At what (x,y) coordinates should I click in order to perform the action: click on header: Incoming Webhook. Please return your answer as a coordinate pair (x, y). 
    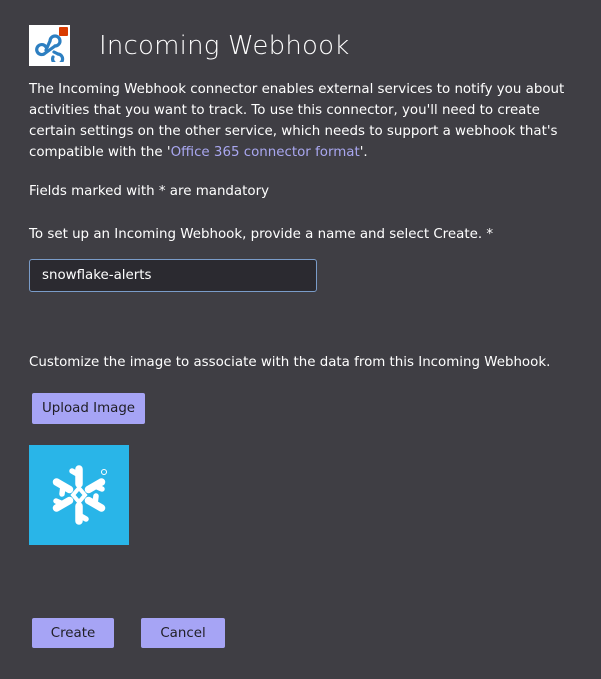
    Looking at the image, I should click on (189, 45).